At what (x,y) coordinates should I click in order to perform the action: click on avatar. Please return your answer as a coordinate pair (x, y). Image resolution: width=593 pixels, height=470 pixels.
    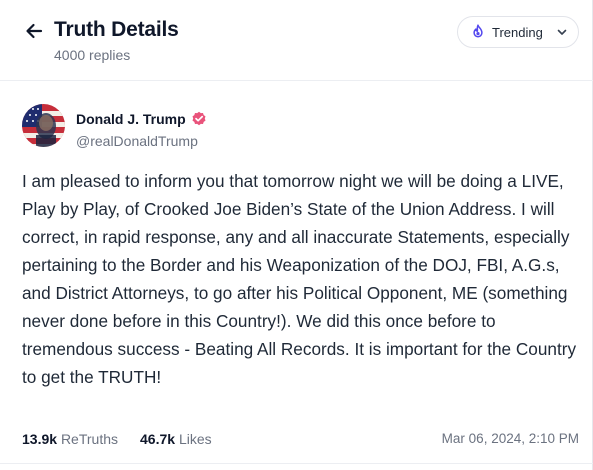
    Looking at the image, I should click on (43, 125).